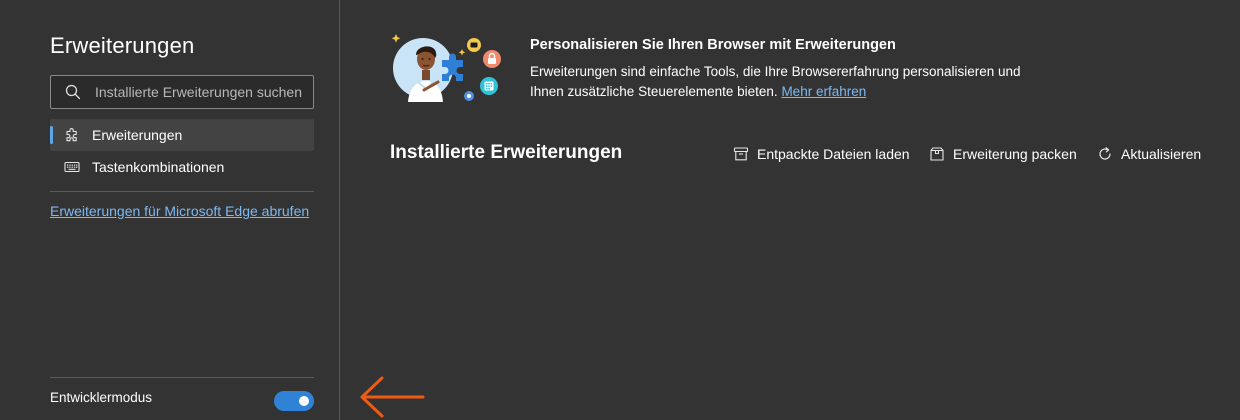 This screenshot has height=420, width=1240. I want to click on search-box, so click(182, 92).